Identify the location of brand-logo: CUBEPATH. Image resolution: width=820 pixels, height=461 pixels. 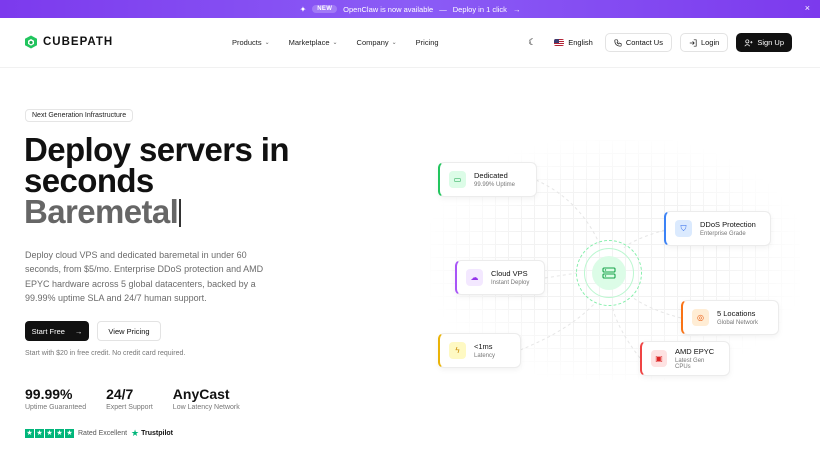
(68, 42).